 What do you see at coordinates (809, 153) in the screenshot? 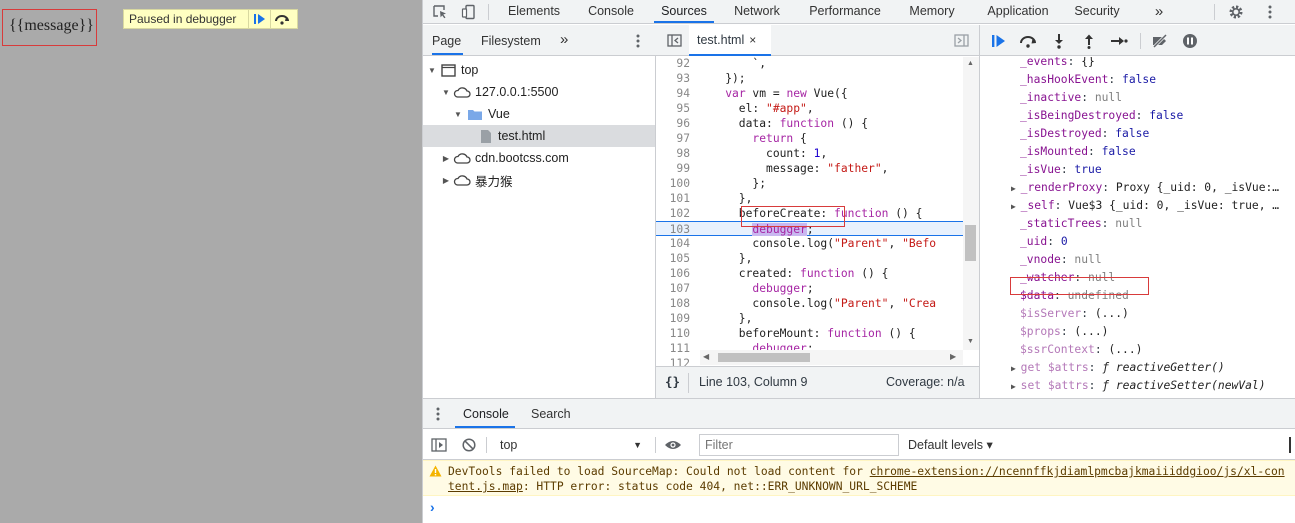
I see `code-line: 98 count: 1,` at bounding box center [809, 153].